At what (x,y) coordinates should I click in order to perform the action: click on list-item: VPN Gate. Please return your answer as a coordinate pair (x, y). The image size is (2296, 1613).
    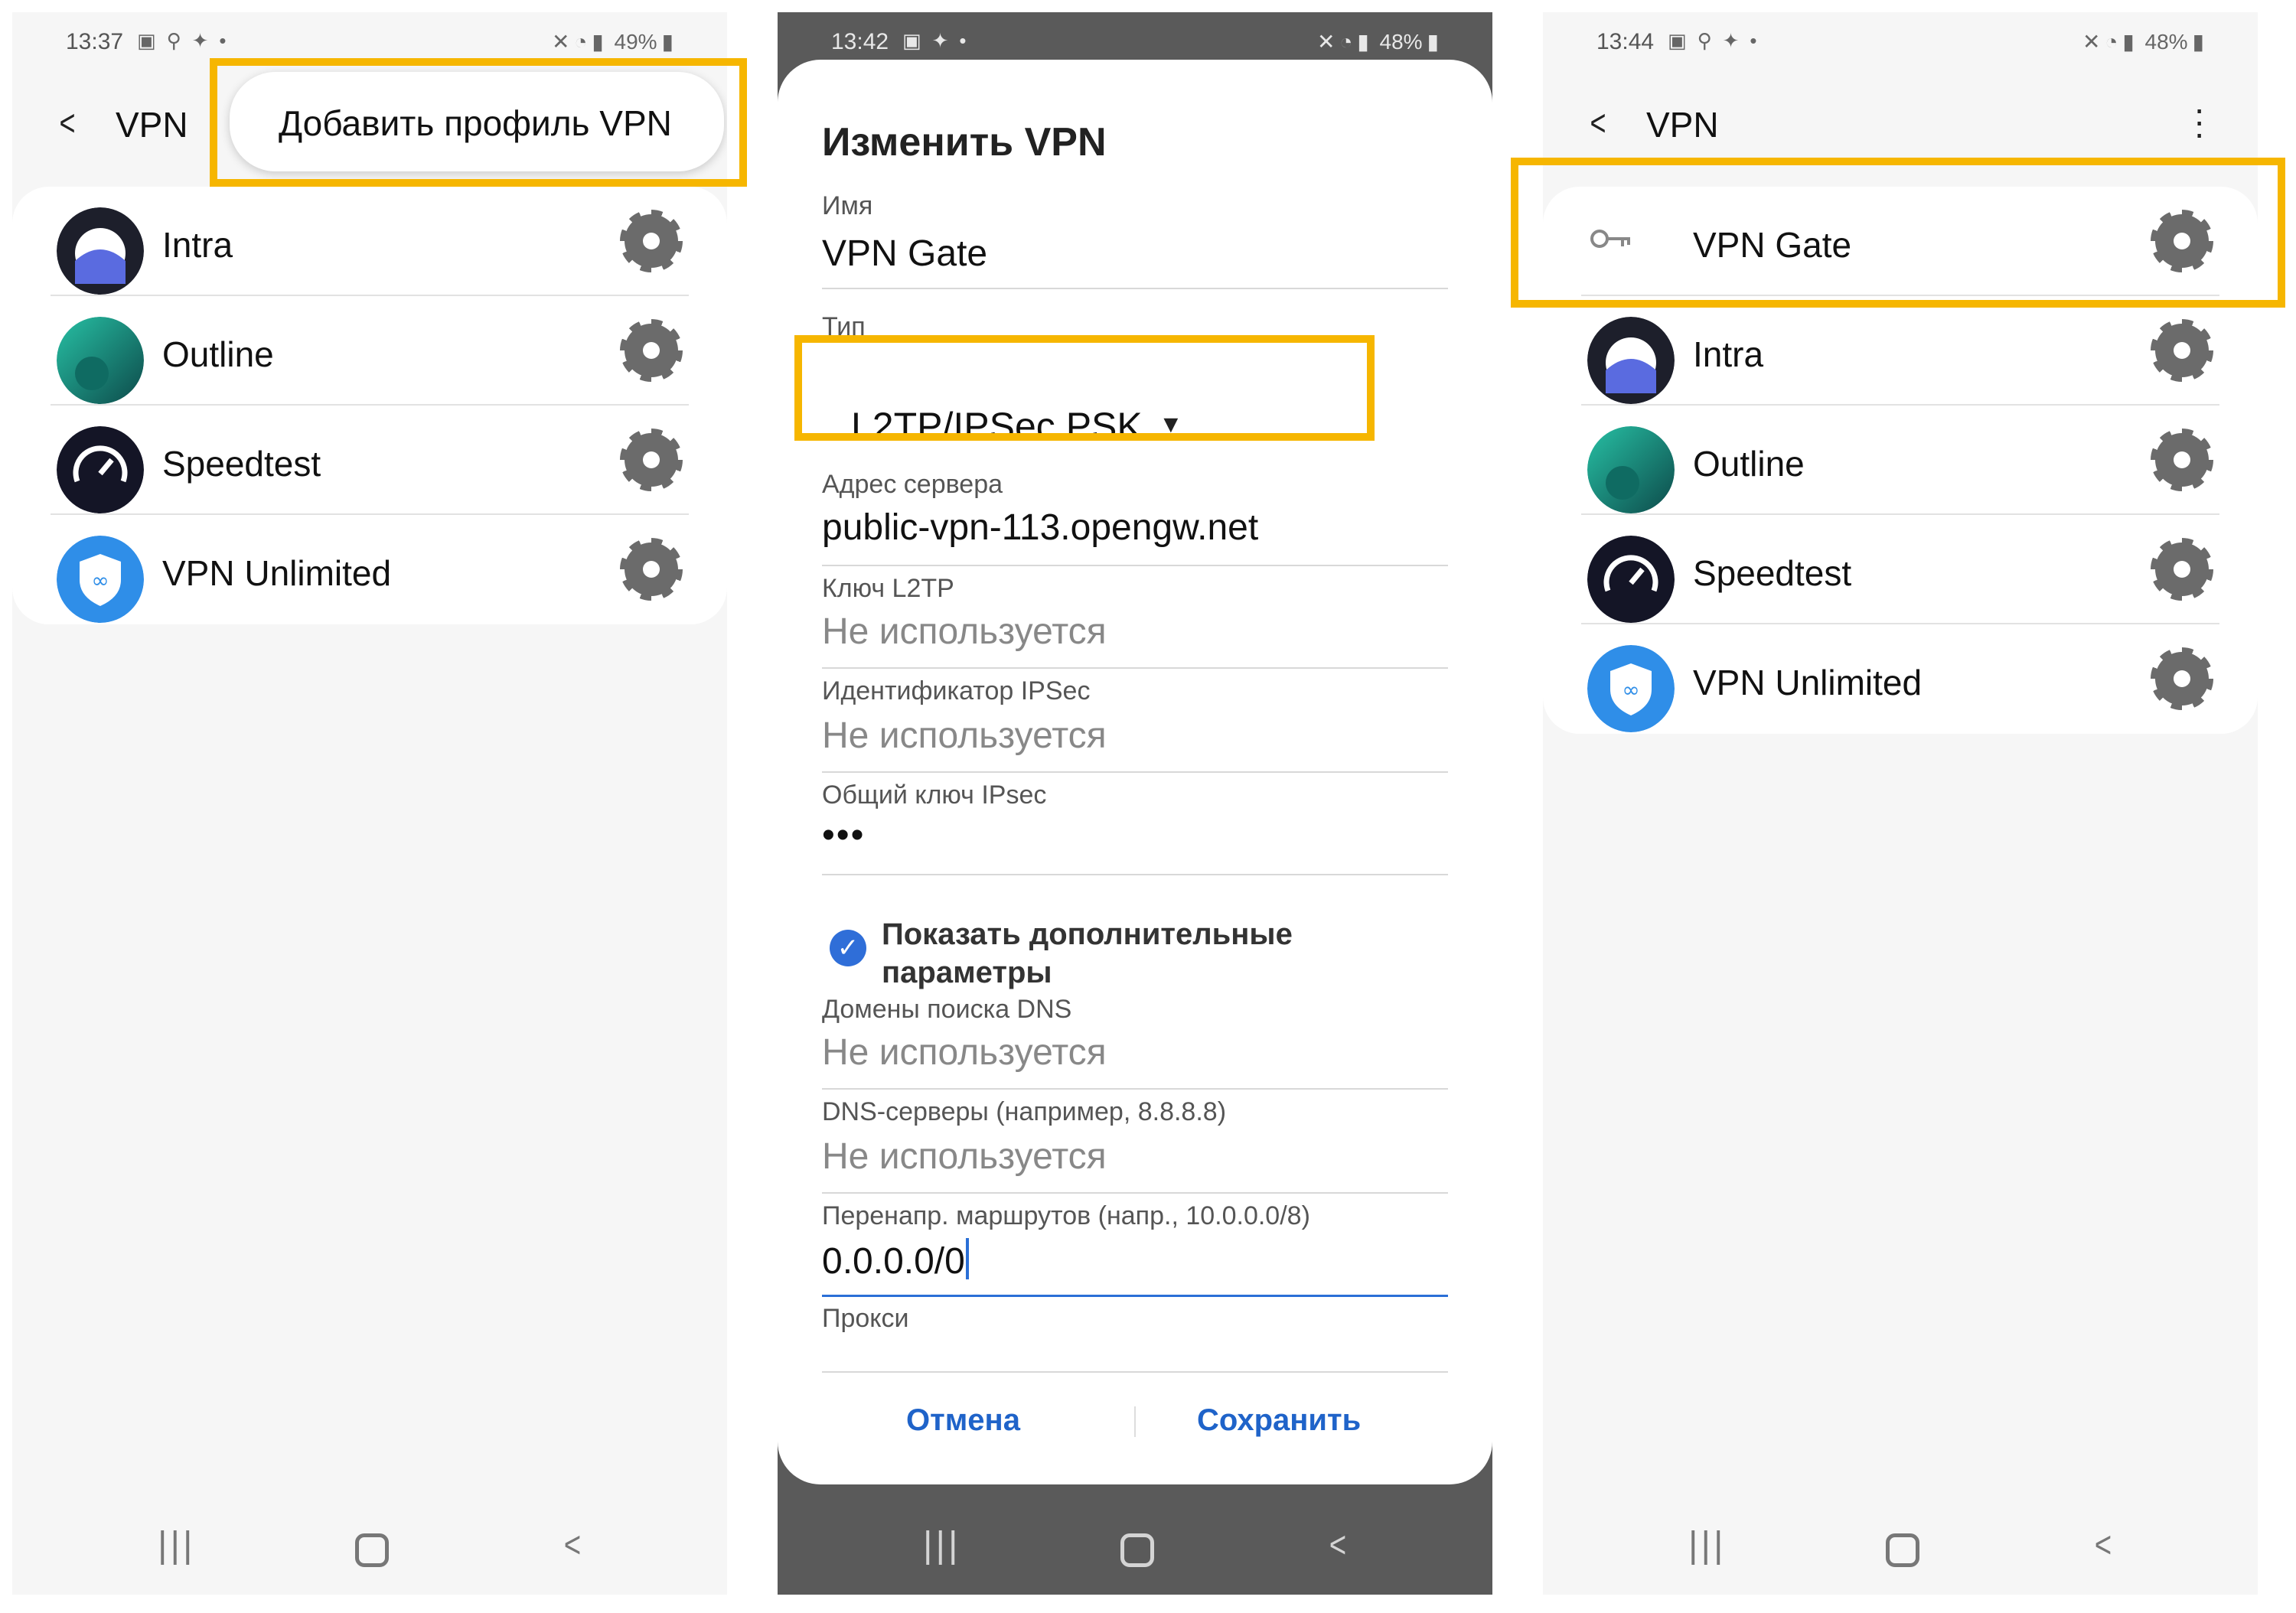
    Looking at the image, I should click on (1900, 241).